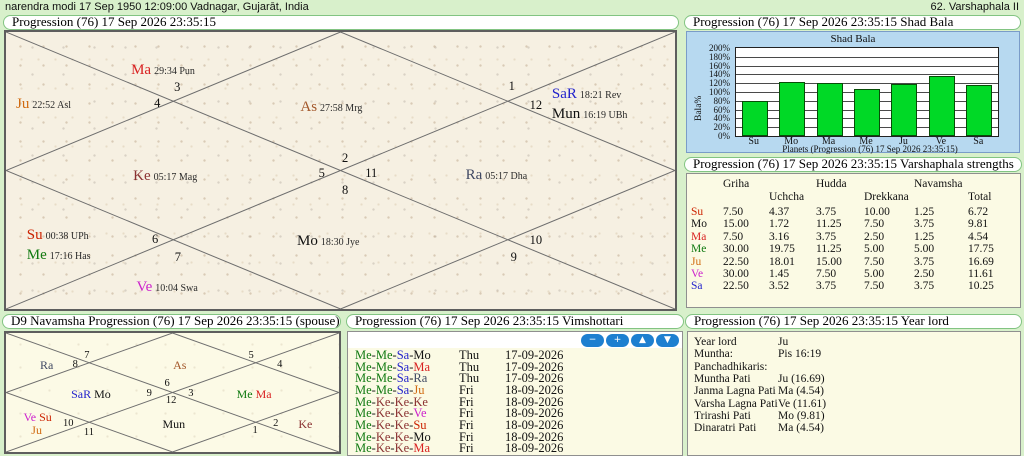  I want to click on yearlord-value: Ma (4.54), so click(801, 391).